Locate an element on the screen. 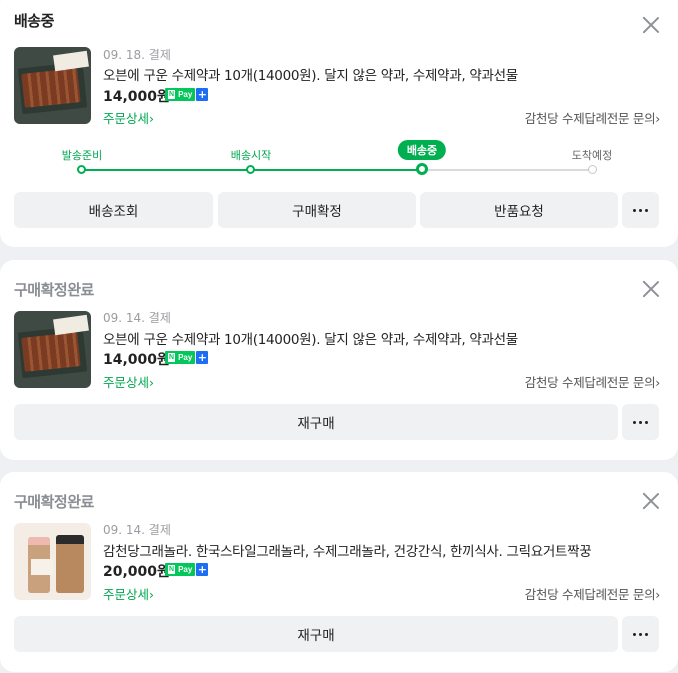  order-status: 배송중 is located at coordinates (34, 21).